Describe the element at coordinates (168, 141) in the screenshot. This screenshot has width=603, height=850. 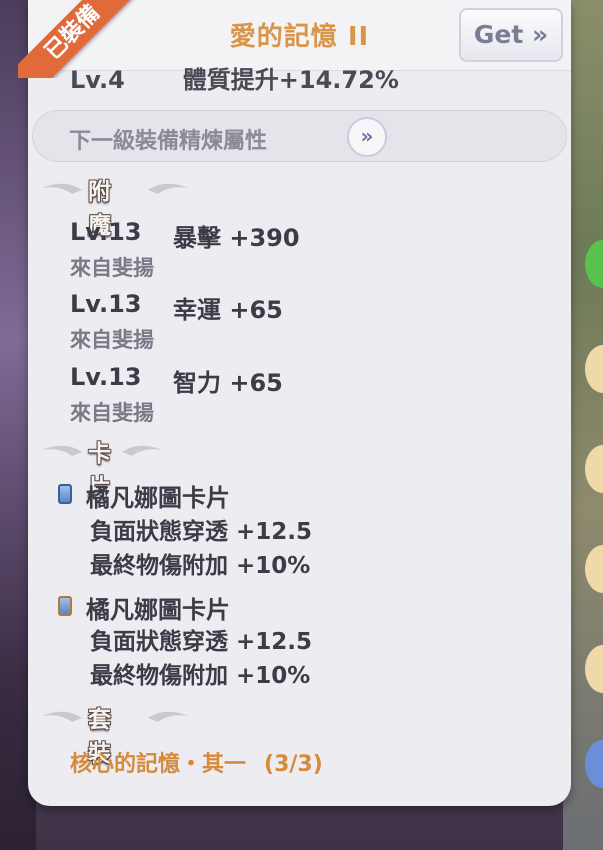
I see `next-refine-label: 下一級裝備精煉屬性` at that location.